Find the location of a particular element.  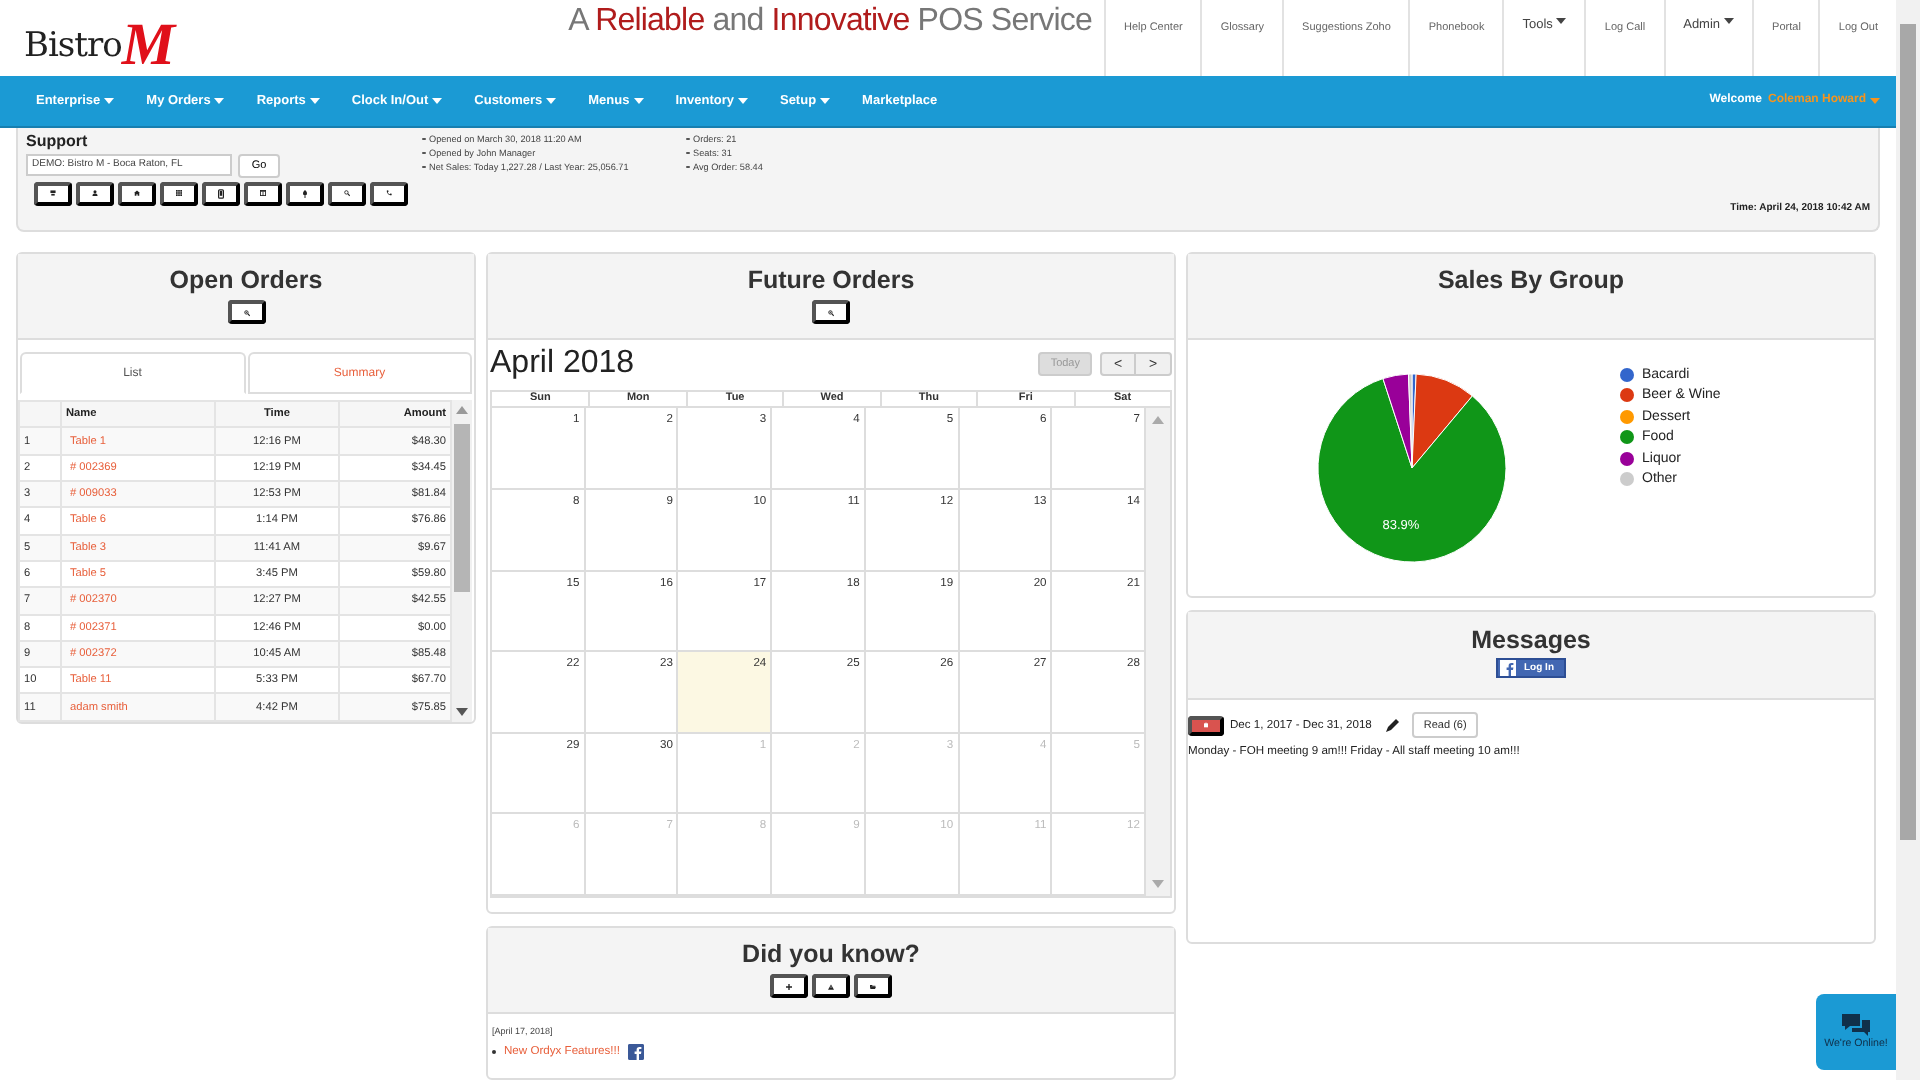

panel-title: Open Orders is located at coordinates (246, 280).